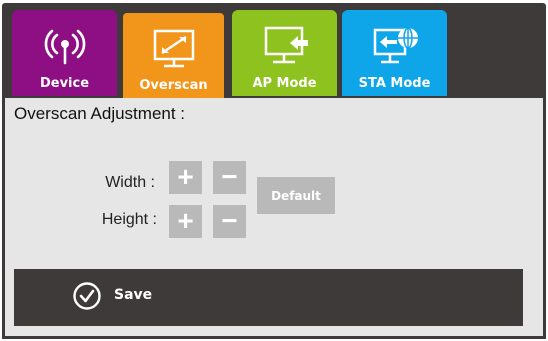 Image resolution: width=548 pixels, height=341 pixels. I want to click on width-label: Width :, so click(130, 182).